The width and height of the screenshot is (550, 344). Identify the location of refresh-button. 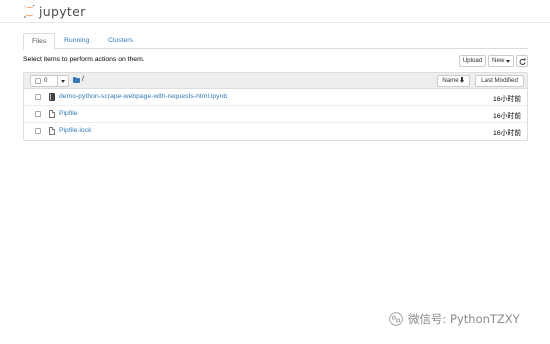
(522, 61).